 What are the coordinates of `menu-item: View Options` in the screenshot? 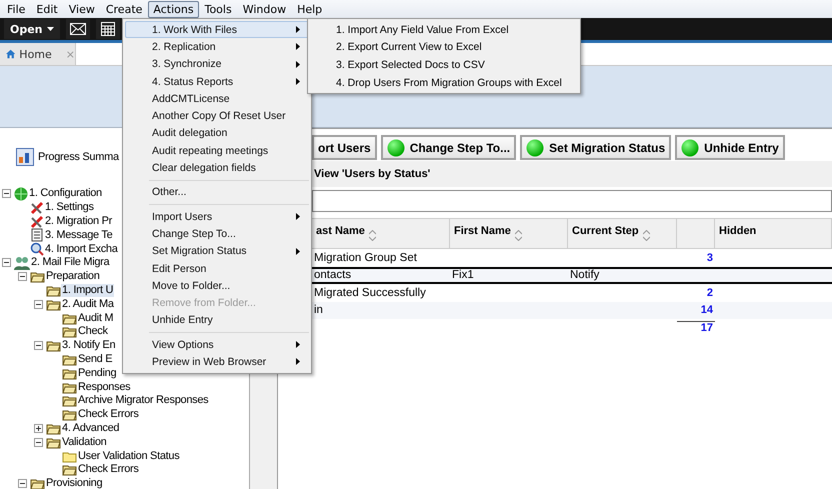 It's located at (217, 345).